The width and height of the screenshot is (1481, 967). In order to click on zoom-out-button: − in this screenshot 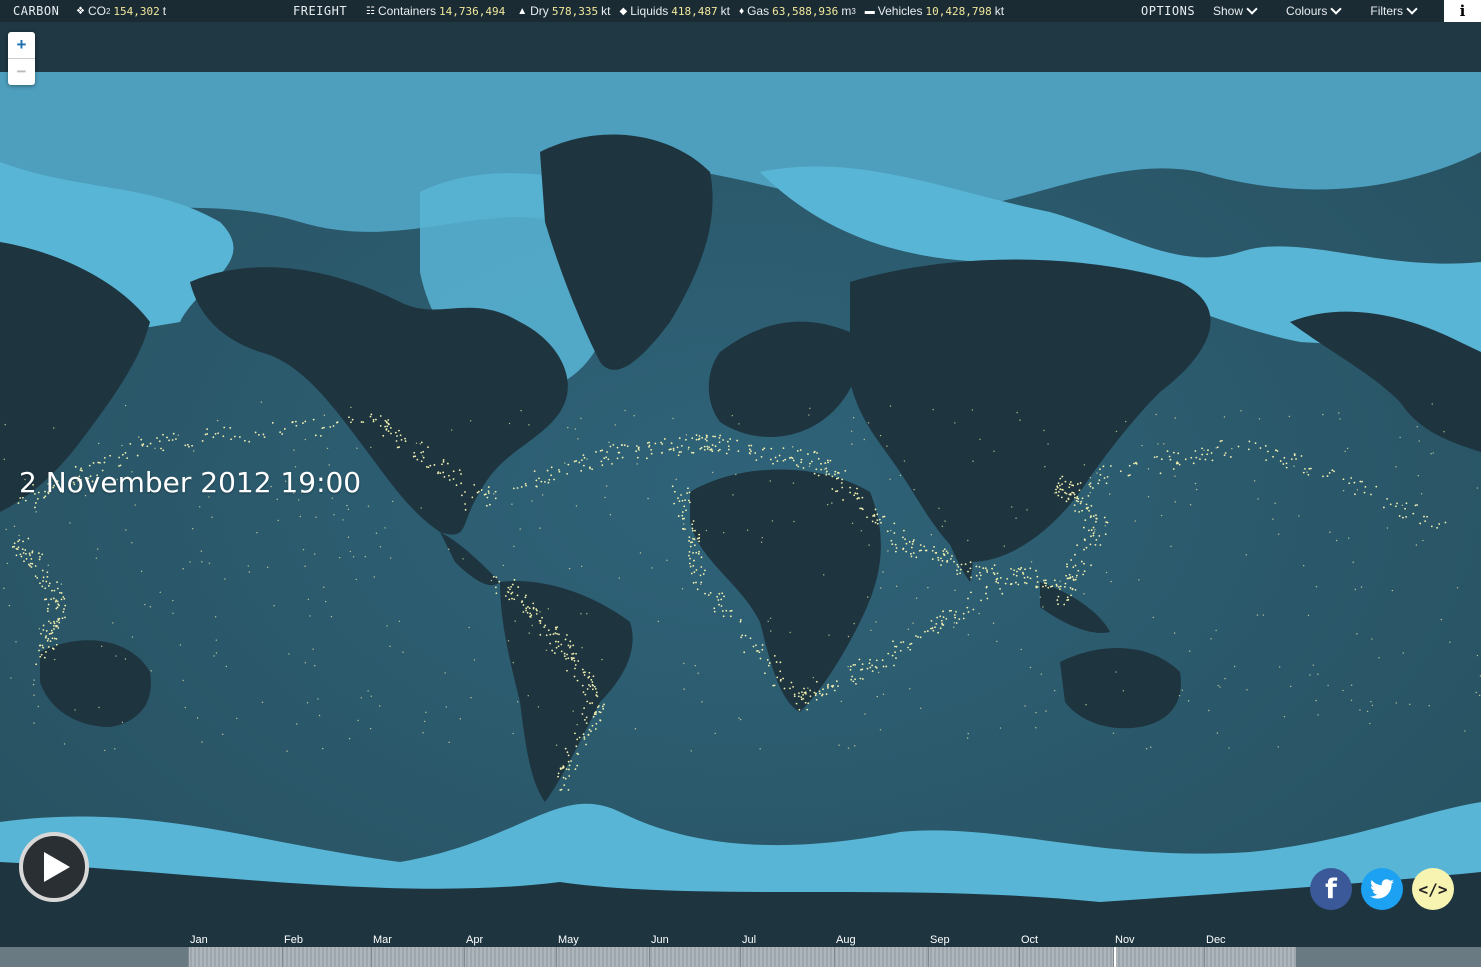, I will do `click(21, 71)`.